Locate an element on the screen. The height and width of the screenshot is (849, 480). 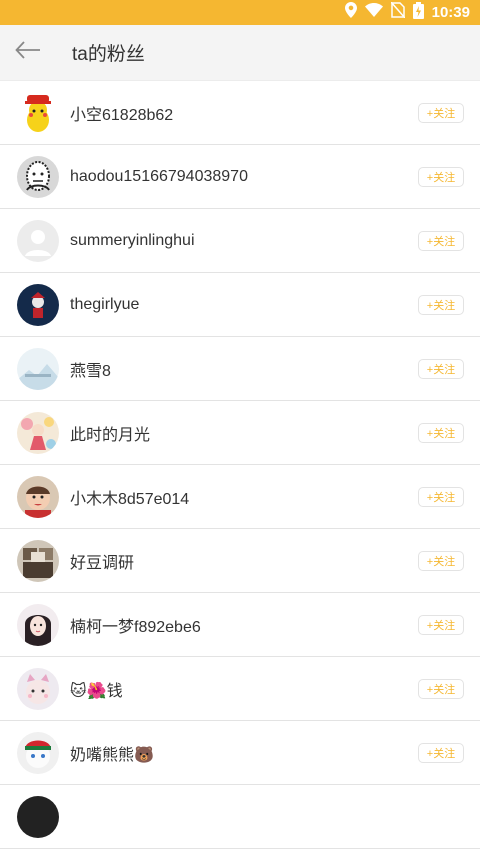
back-button is located at coordinates (28, 53).